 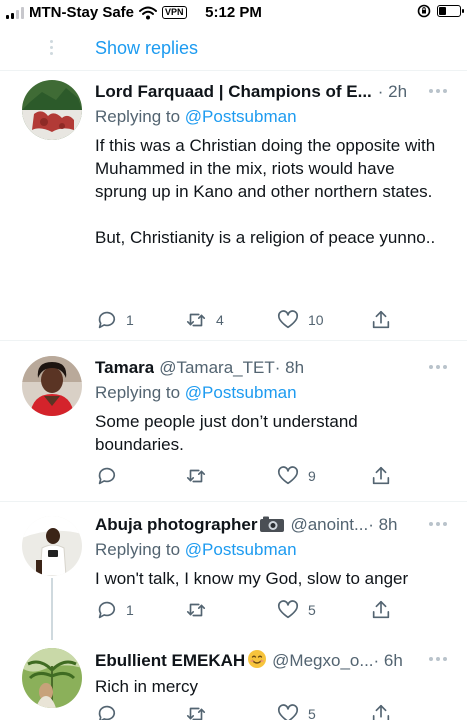 I want to click on tweet-actions: 9, so click(x=242, y=476).